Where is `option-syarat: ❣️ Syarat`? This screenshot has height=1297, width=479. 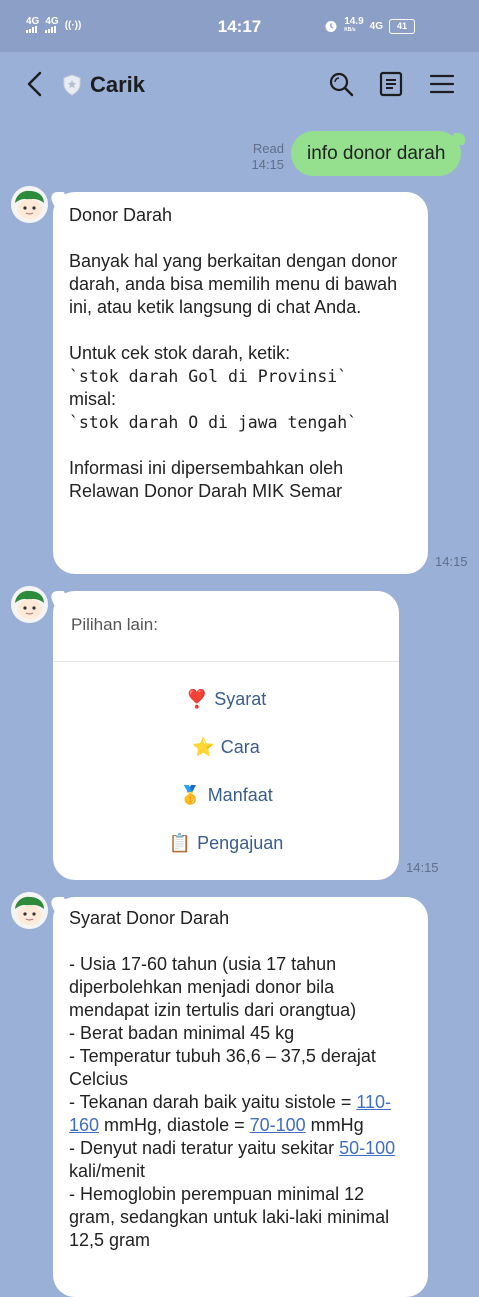 option-syarat: ❣️ Syarat is located at coordinates (226, 699).